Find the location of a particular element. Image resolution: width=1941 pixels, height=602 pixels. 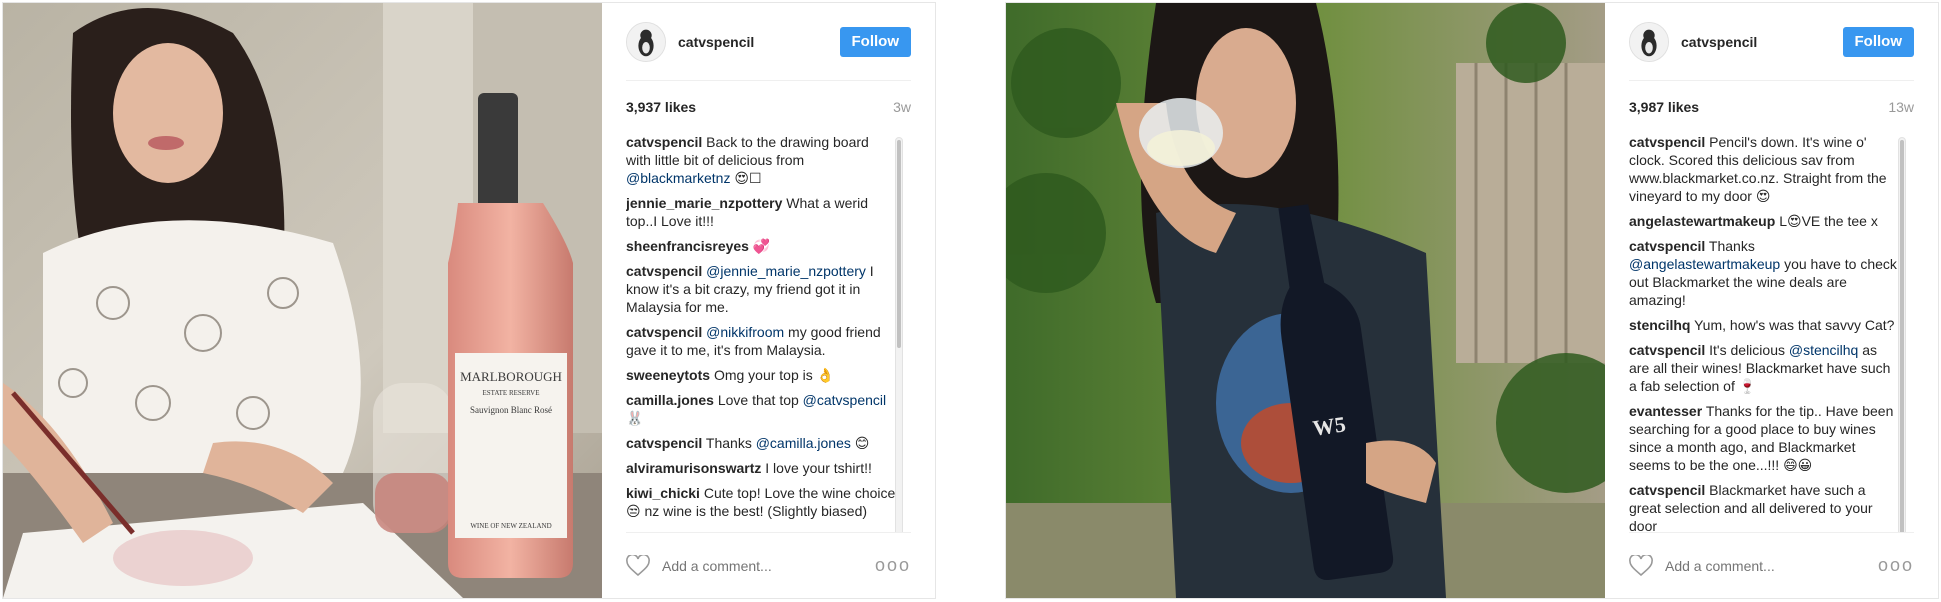

comment-text: Yum, how's was that savvy Cat? is located at coordinates (1794, 325).